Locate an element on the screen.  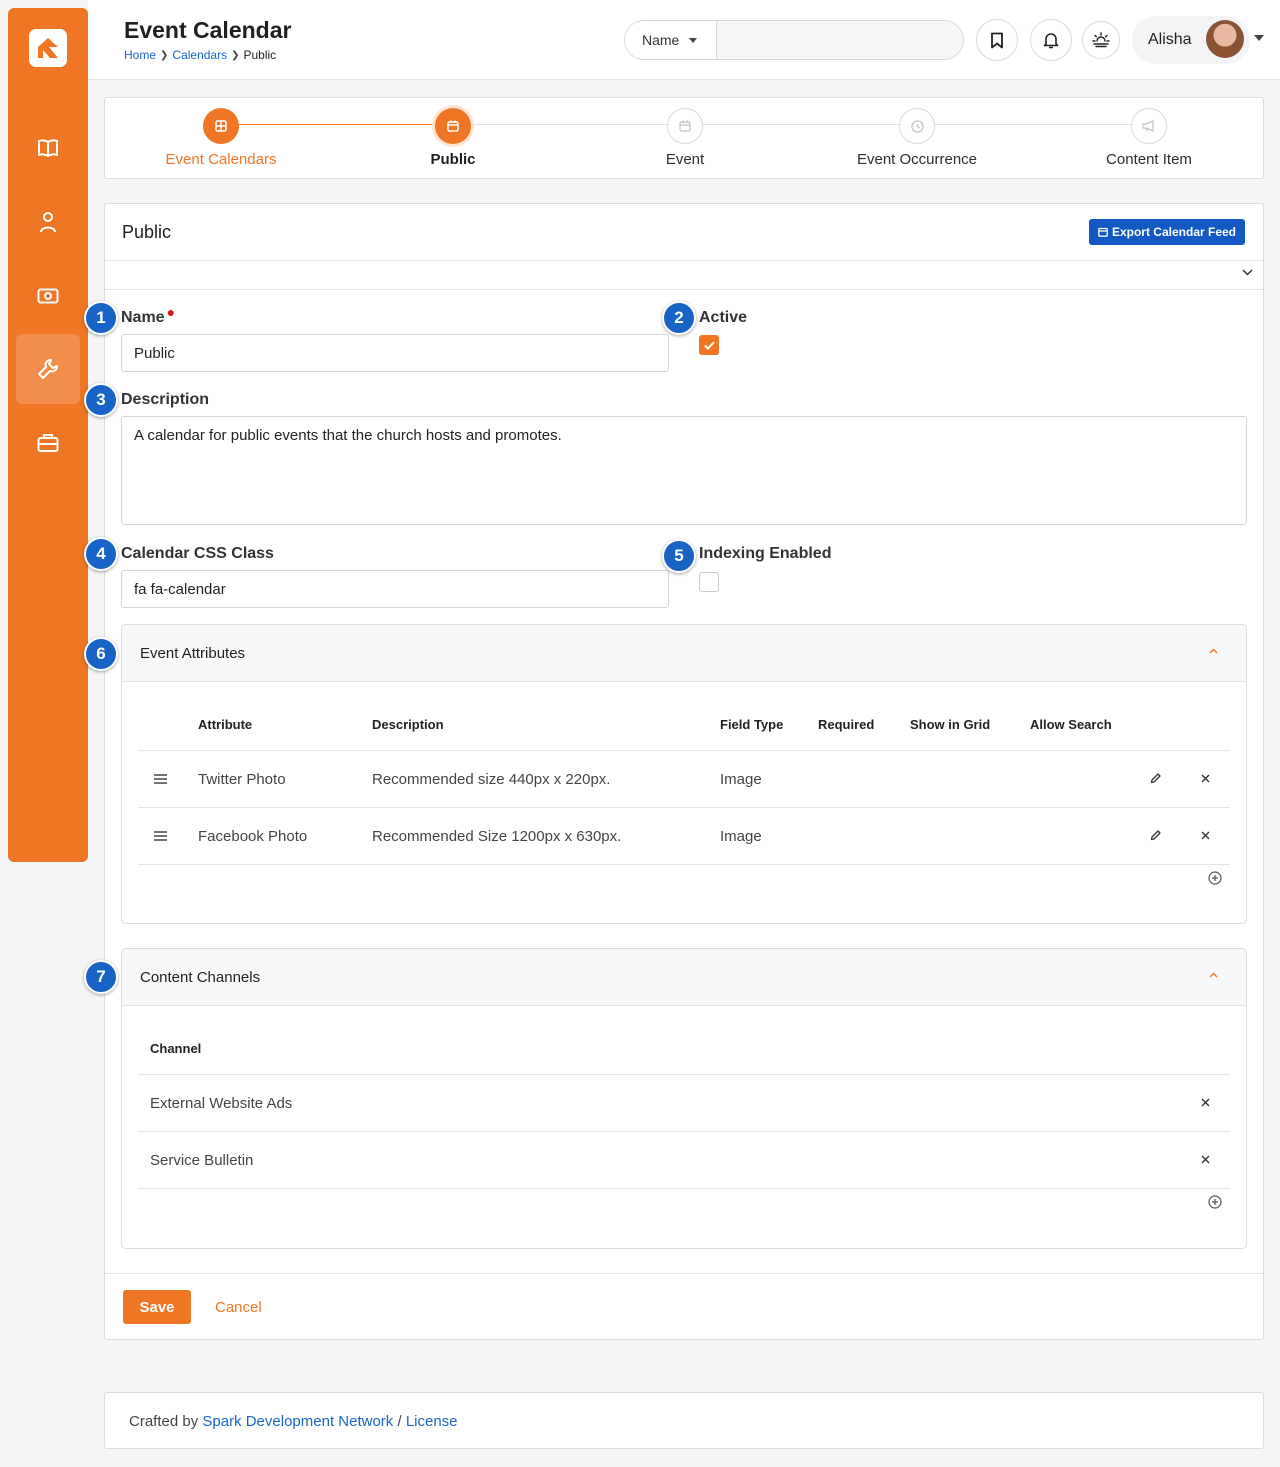
column-header: Field Type is located at coordinates (752, 724).